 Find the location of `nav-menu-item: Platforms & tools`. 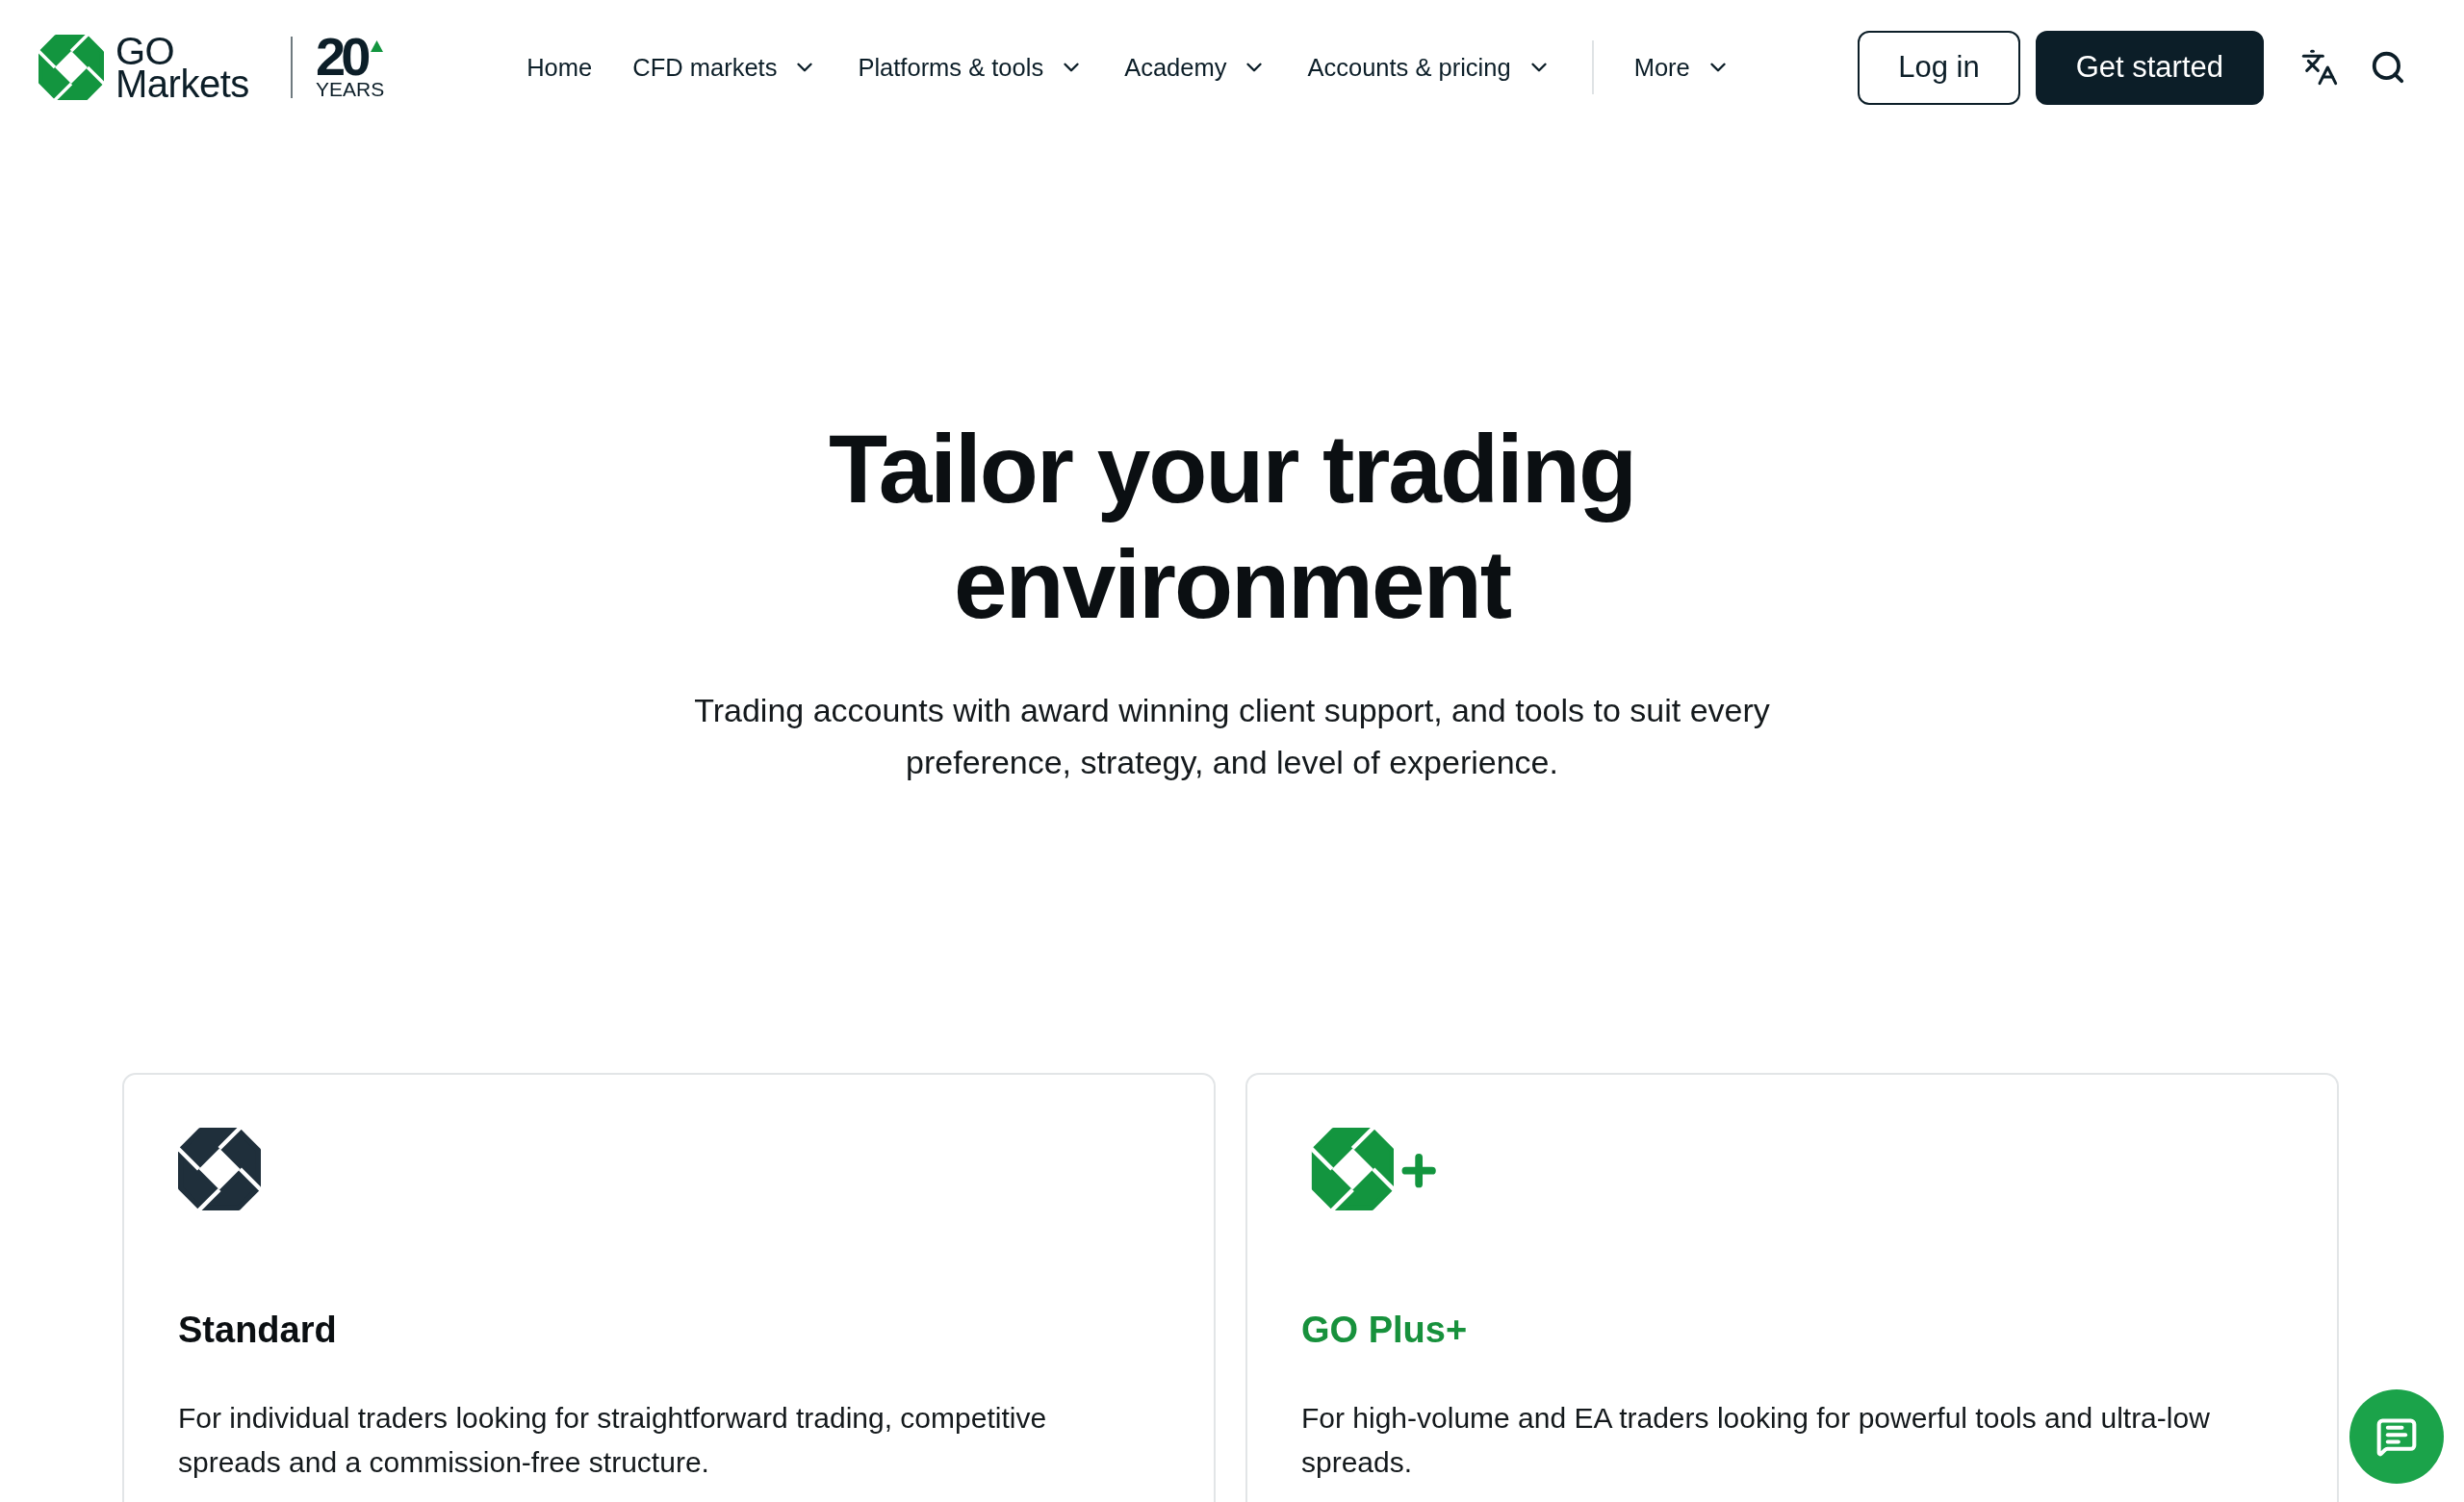

nav-menu-item: Platforms & tools is located at coordinates (971, 68).